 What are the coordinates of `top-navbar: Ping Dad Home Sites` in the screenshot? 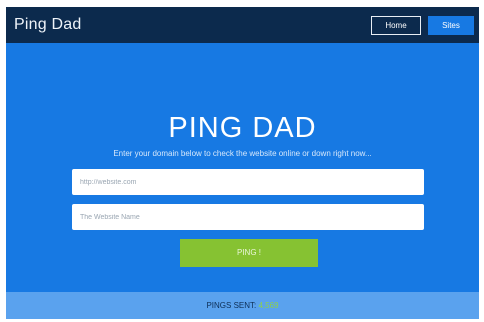 It's located at (242, 25).